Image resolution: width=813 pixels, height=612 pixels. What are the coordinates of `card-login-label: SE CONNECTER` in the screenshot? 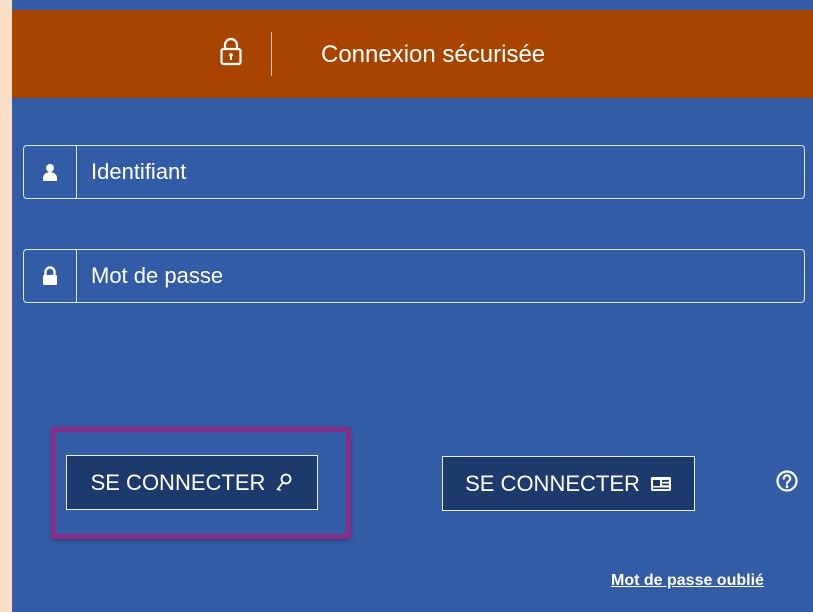 It's located at (552, 483).